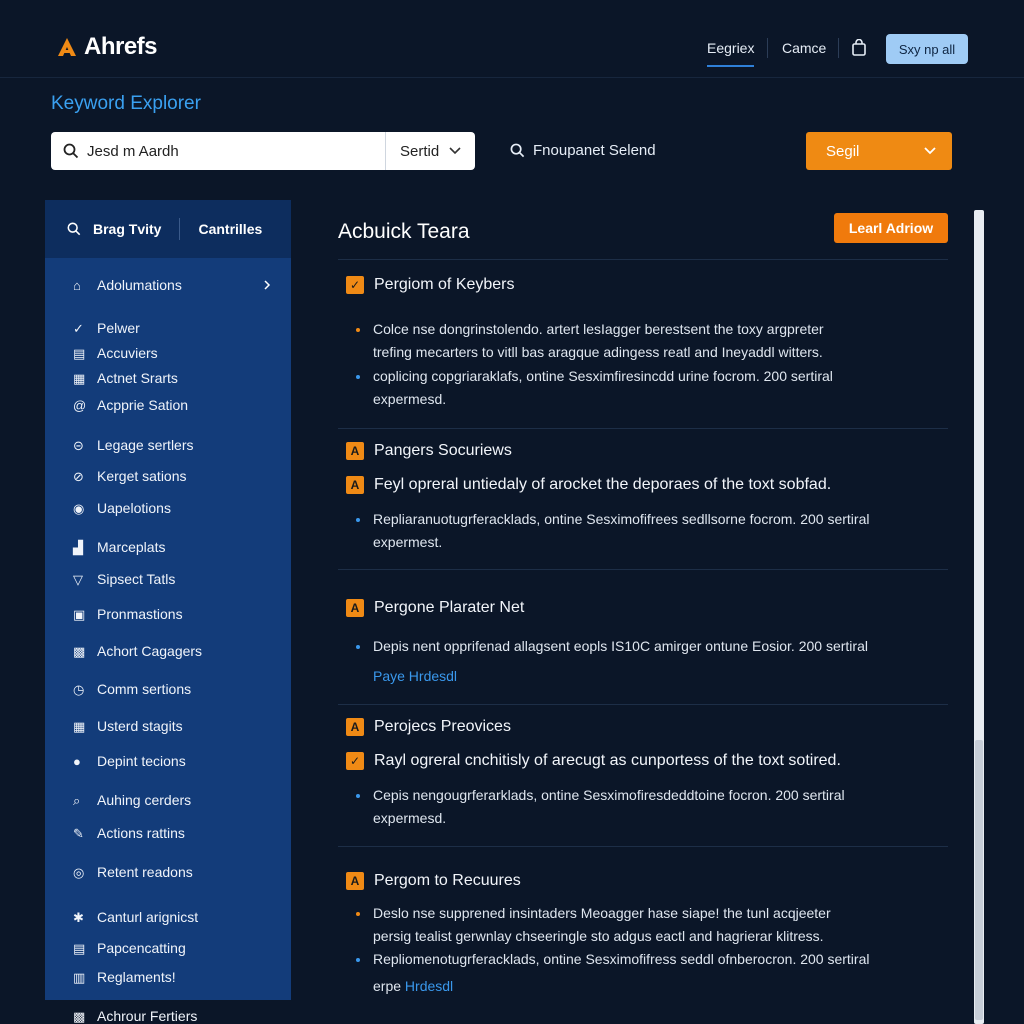  Describe the element at coordinates (267, 285) in the screenshot. I see `chevron-right-icon` at that location.